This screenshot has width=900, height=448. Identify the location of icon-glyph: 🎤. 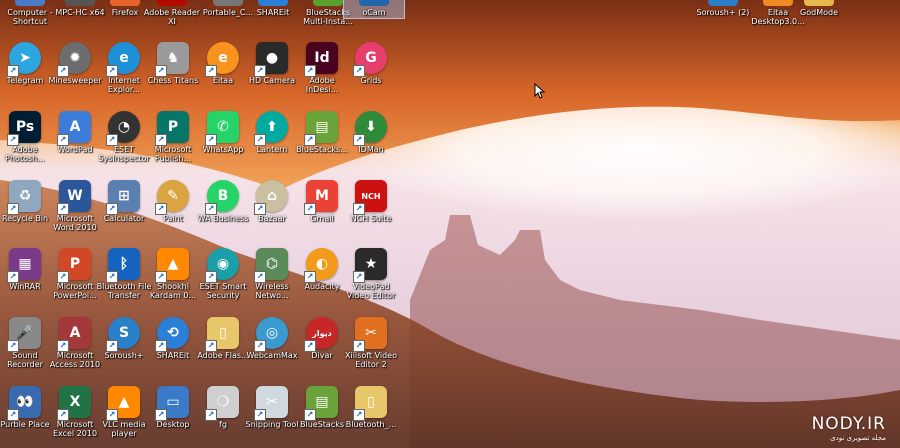
(25, 332).